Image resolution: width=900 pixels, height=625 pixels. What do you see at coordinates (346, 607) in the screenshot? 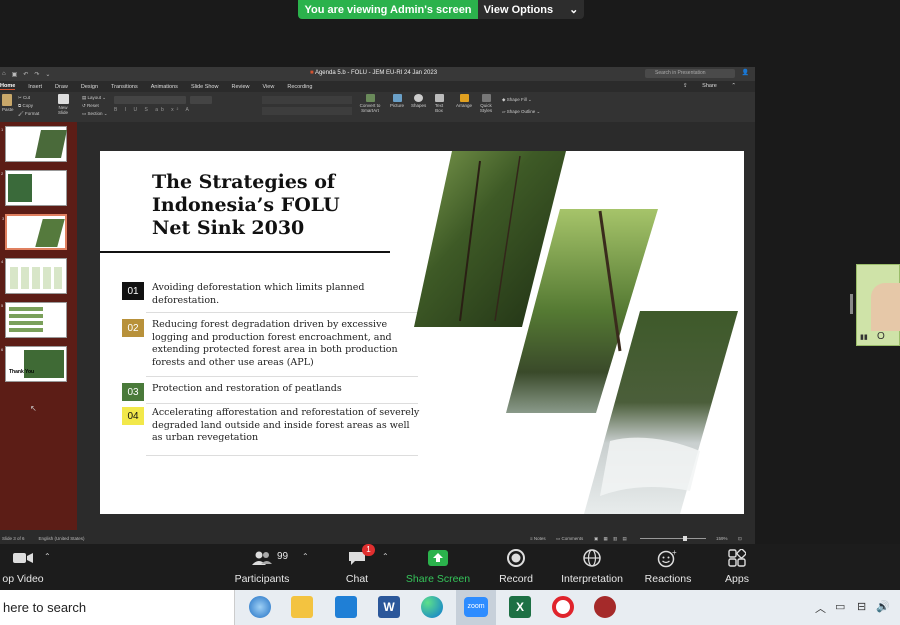
I see `mail-icon` at bounding box center [346, 607].